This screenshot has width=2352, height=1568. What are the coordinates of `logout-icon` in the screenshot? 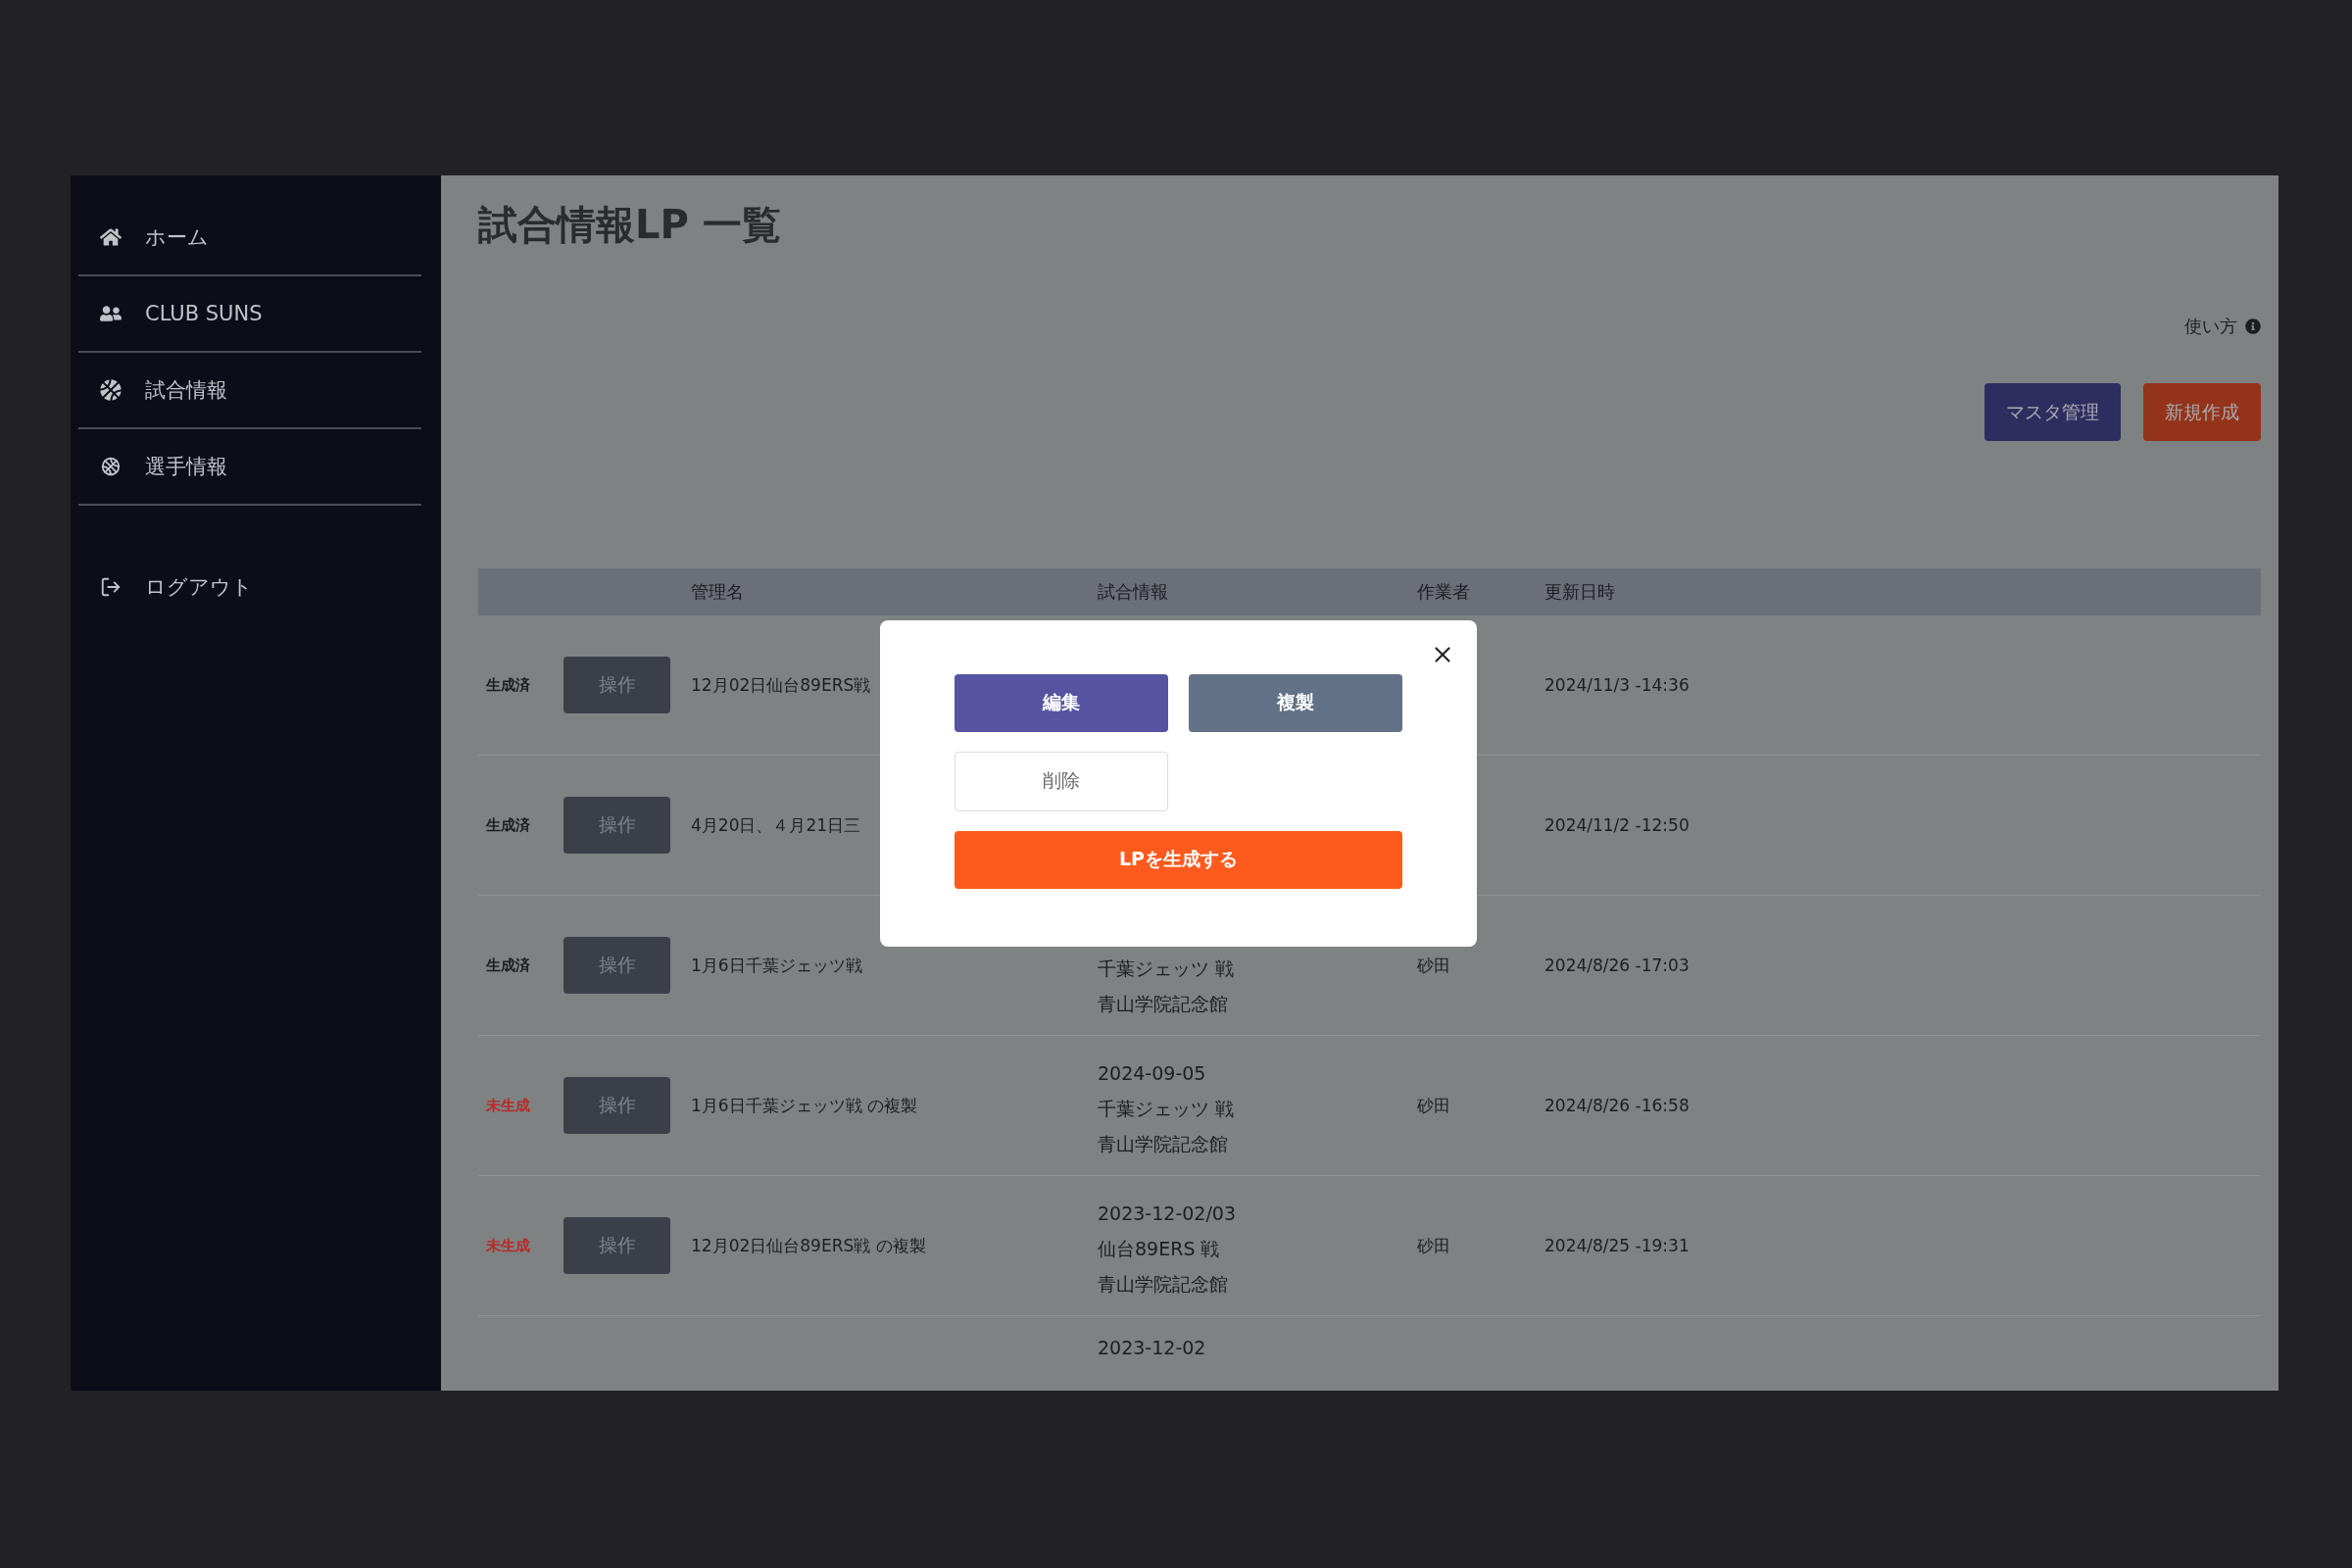 It's located at (111, 587).